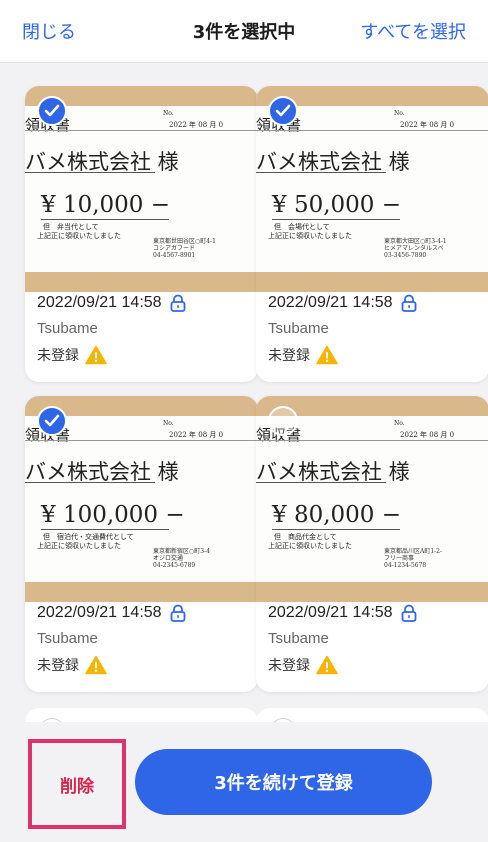 This screenshot has height=842, width=488. What do you see at coordinates (106, 205) in the screenshot?
I see `receipt-amount: ¥ 10,000 −` at bounding box center [106, 205].